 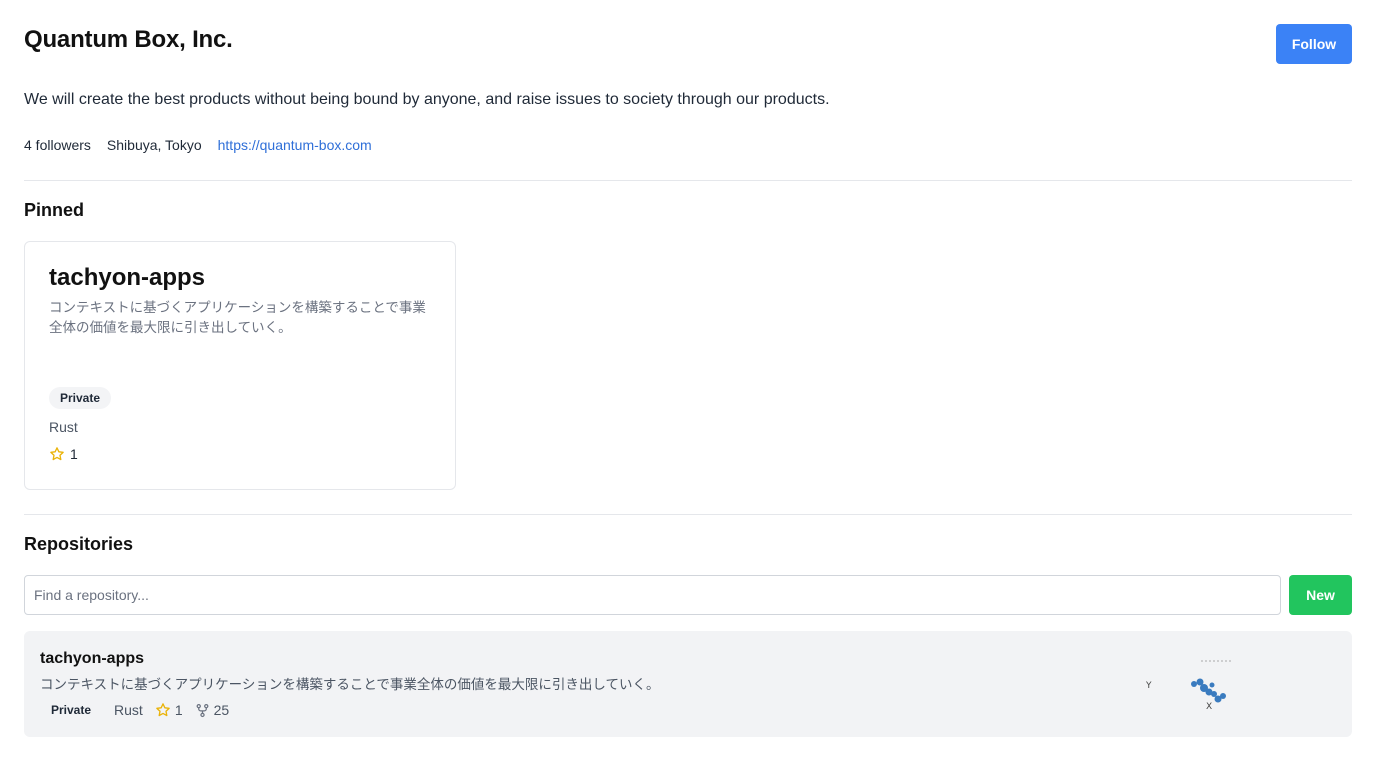 What do you see at coordinates (1314, 44) in the screenshot?
I see `follow-button: Follow` at bounding box center [1314, 44].